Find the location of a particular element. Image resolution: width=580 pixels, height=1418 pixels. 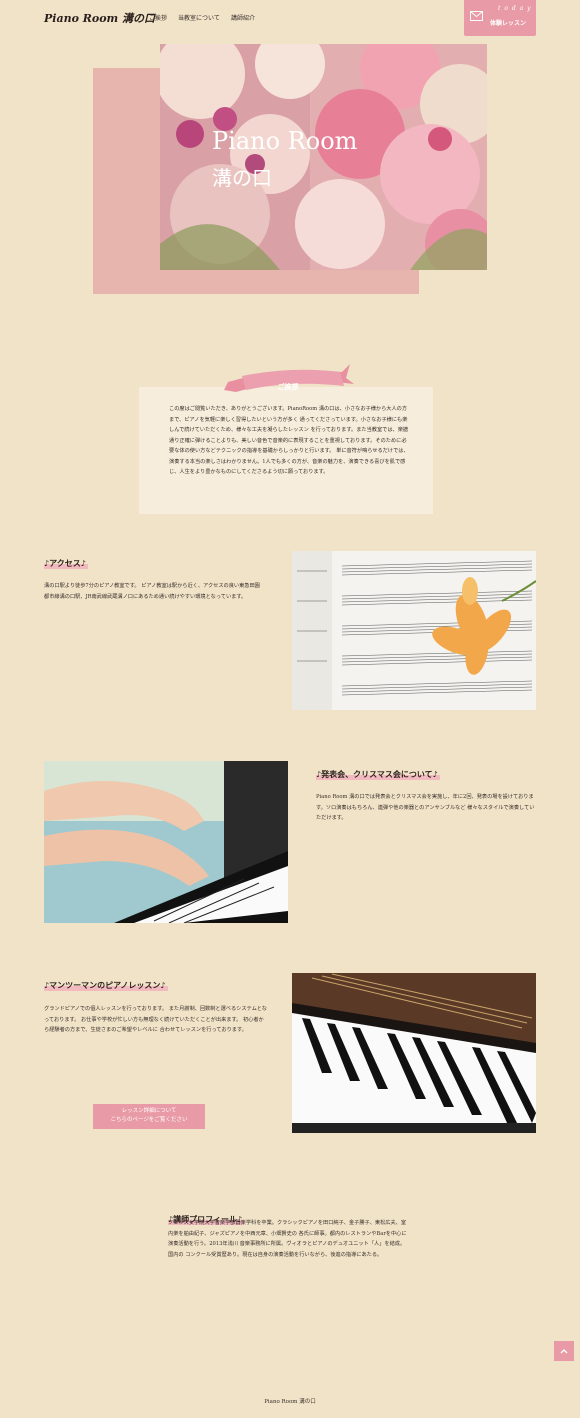

greeting-title: ご挨拶 is located at coordinates (288, 386).